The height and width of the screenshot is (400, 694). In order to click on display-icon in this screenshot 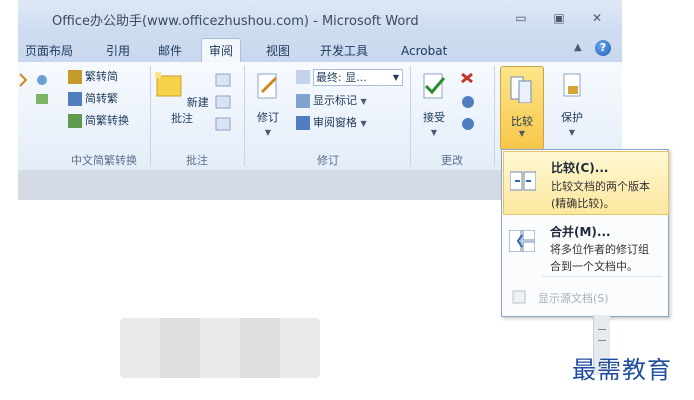, I will do `click(303, 77)`.